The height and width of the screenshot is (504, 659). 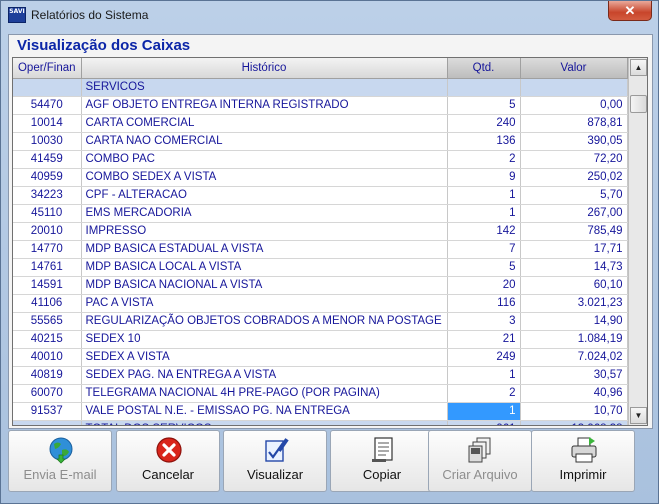 I want to click on row-valor: 72,20, so click(x=574, y=159).